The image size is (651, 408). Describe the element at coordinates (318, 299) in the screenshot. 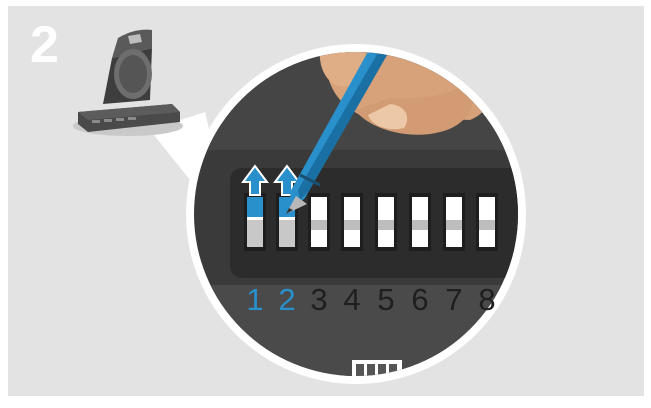

I see `dip-label-3: 3` at that location.